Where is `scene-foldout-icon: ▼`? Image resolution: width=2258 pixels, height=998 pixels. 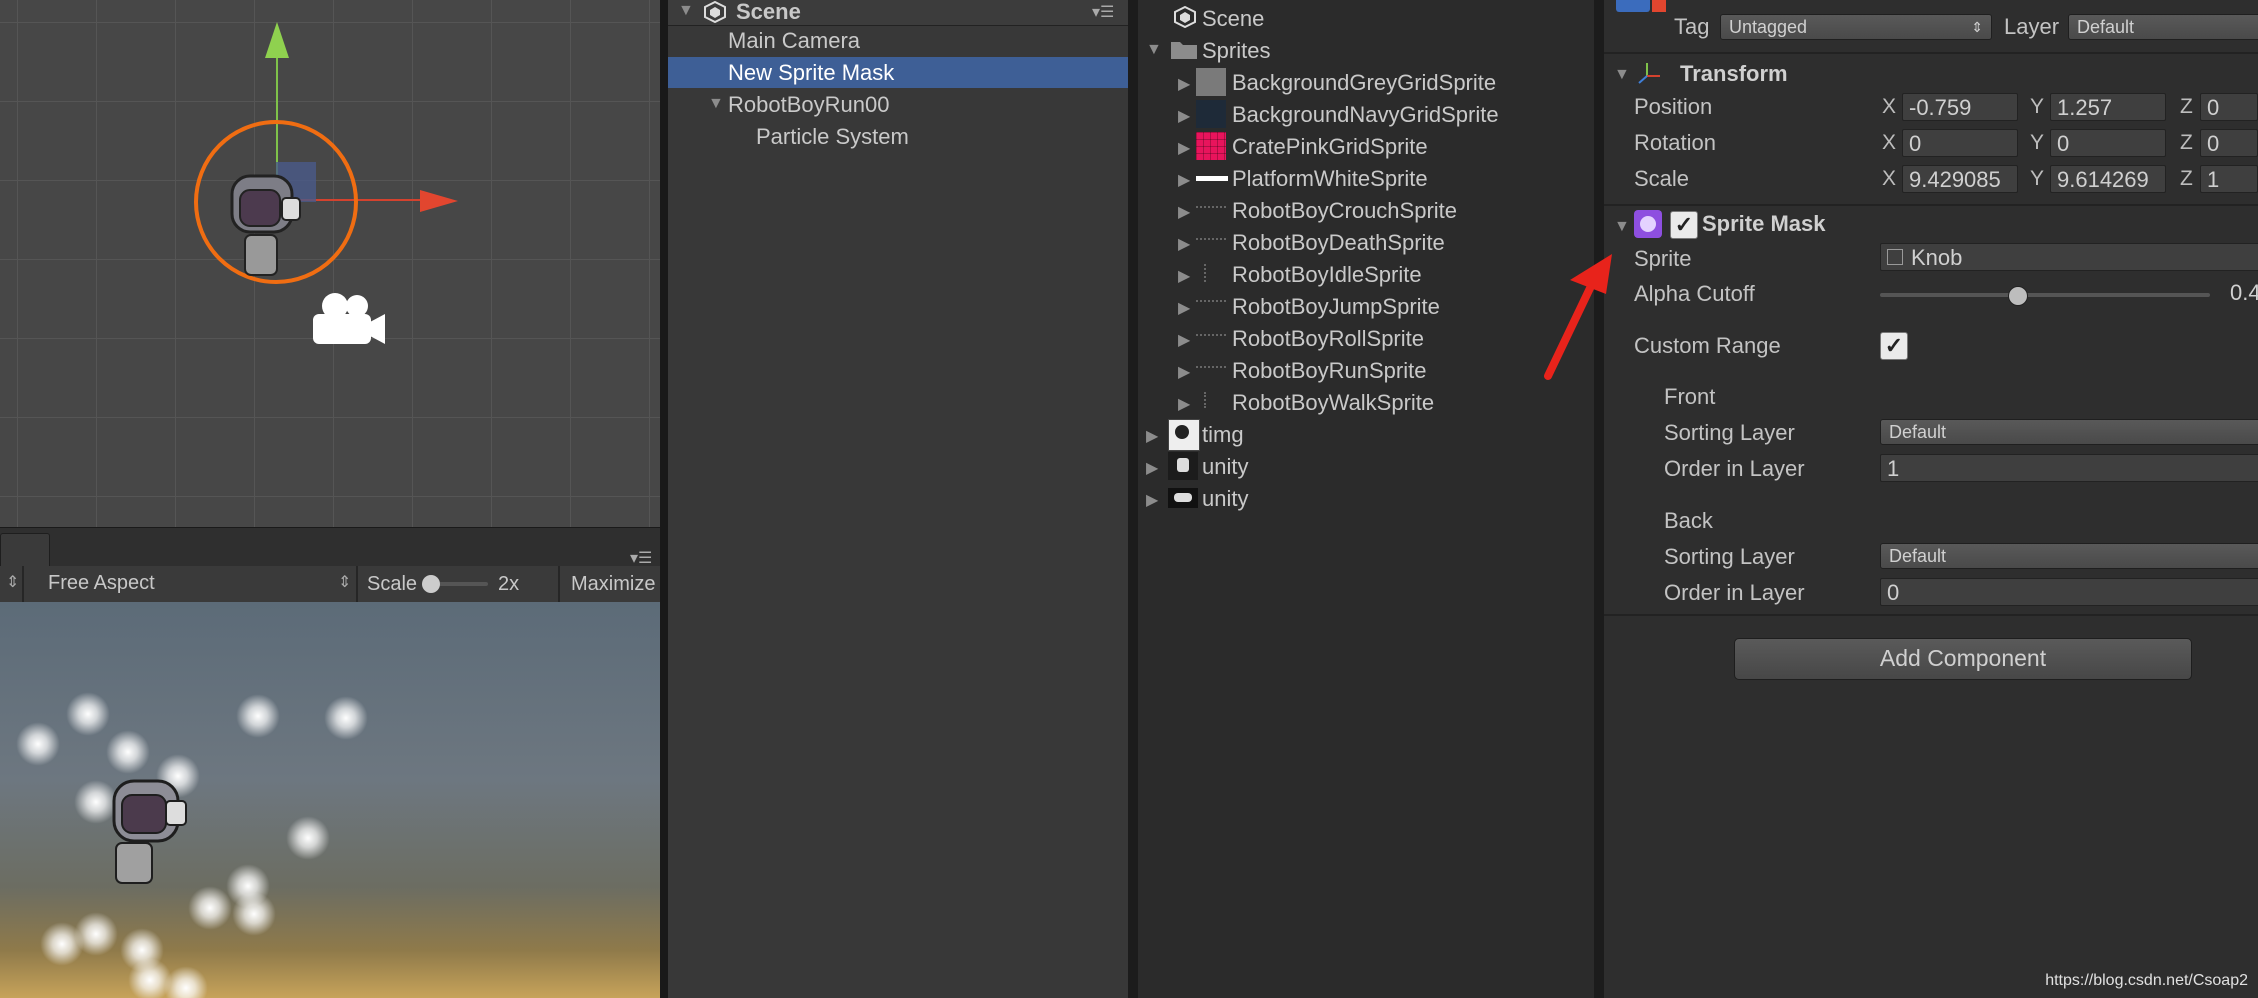
scene-foldout-icon: ▼ is located at coordinates (686, 11).